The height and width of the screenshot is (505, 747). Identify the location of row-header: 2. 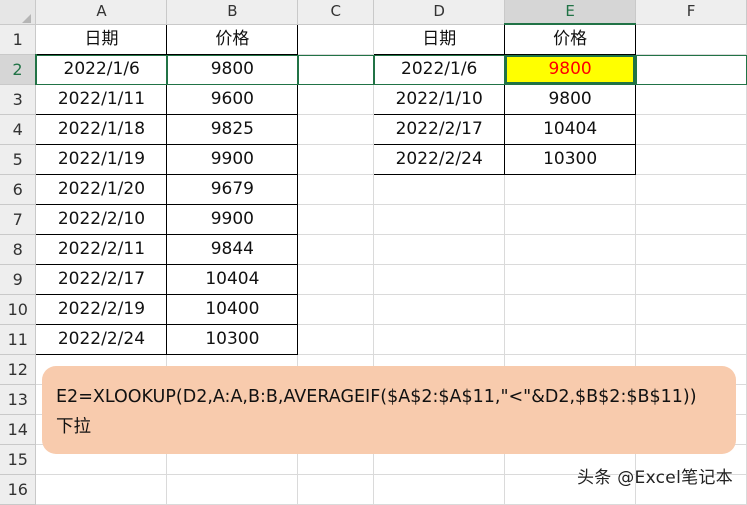
(18, 69).